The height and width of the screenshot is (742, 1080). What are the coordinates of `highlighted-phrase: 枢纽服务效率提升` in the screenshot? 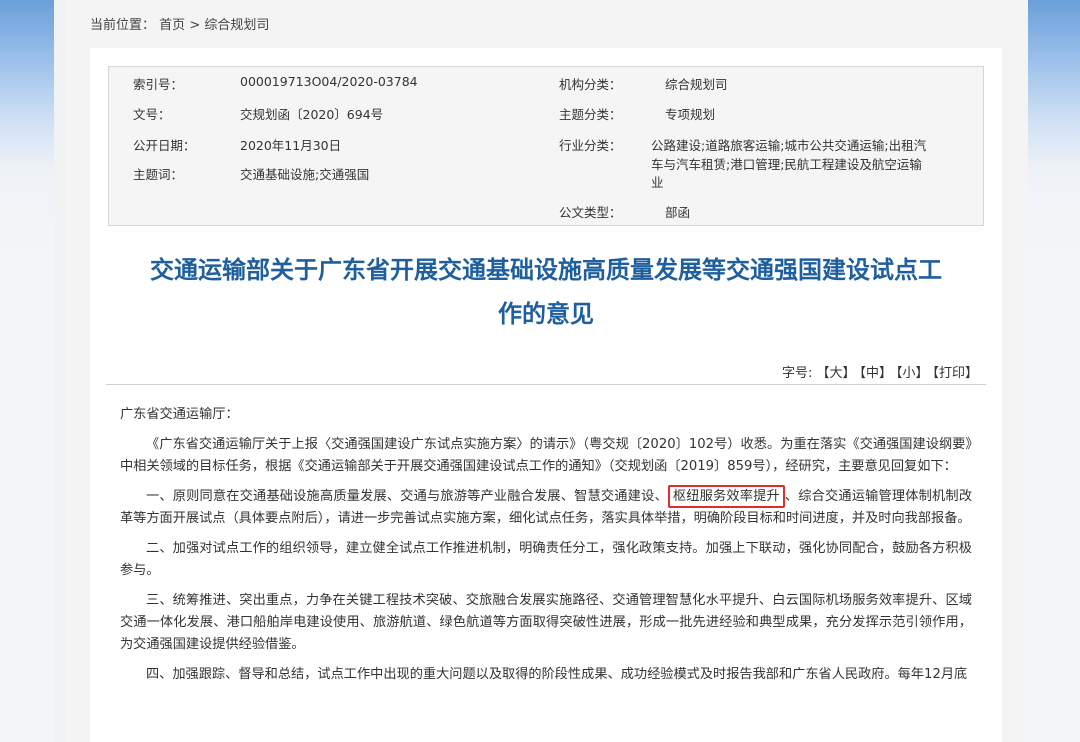 It's located at (726, 496).